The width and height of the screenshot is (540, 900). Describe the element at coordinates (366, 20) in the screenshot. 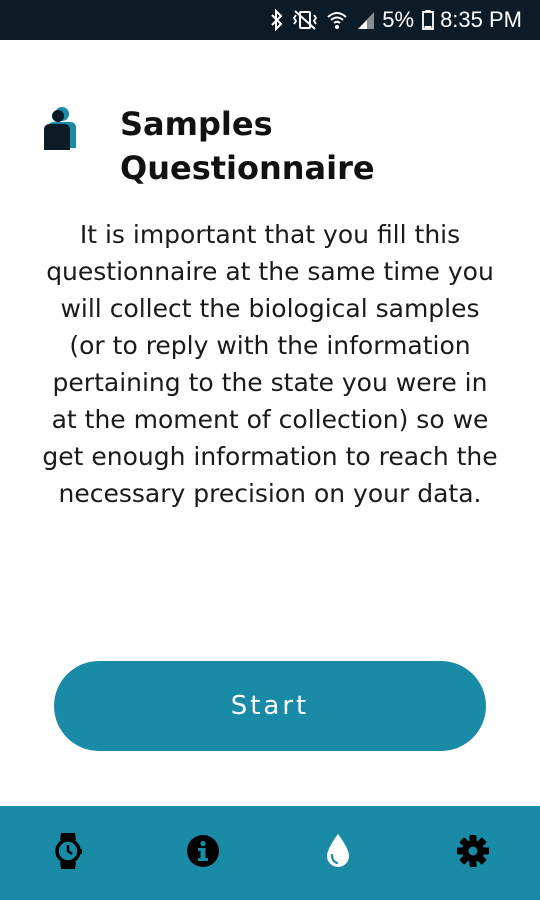

I see `signal-icon` at that location.